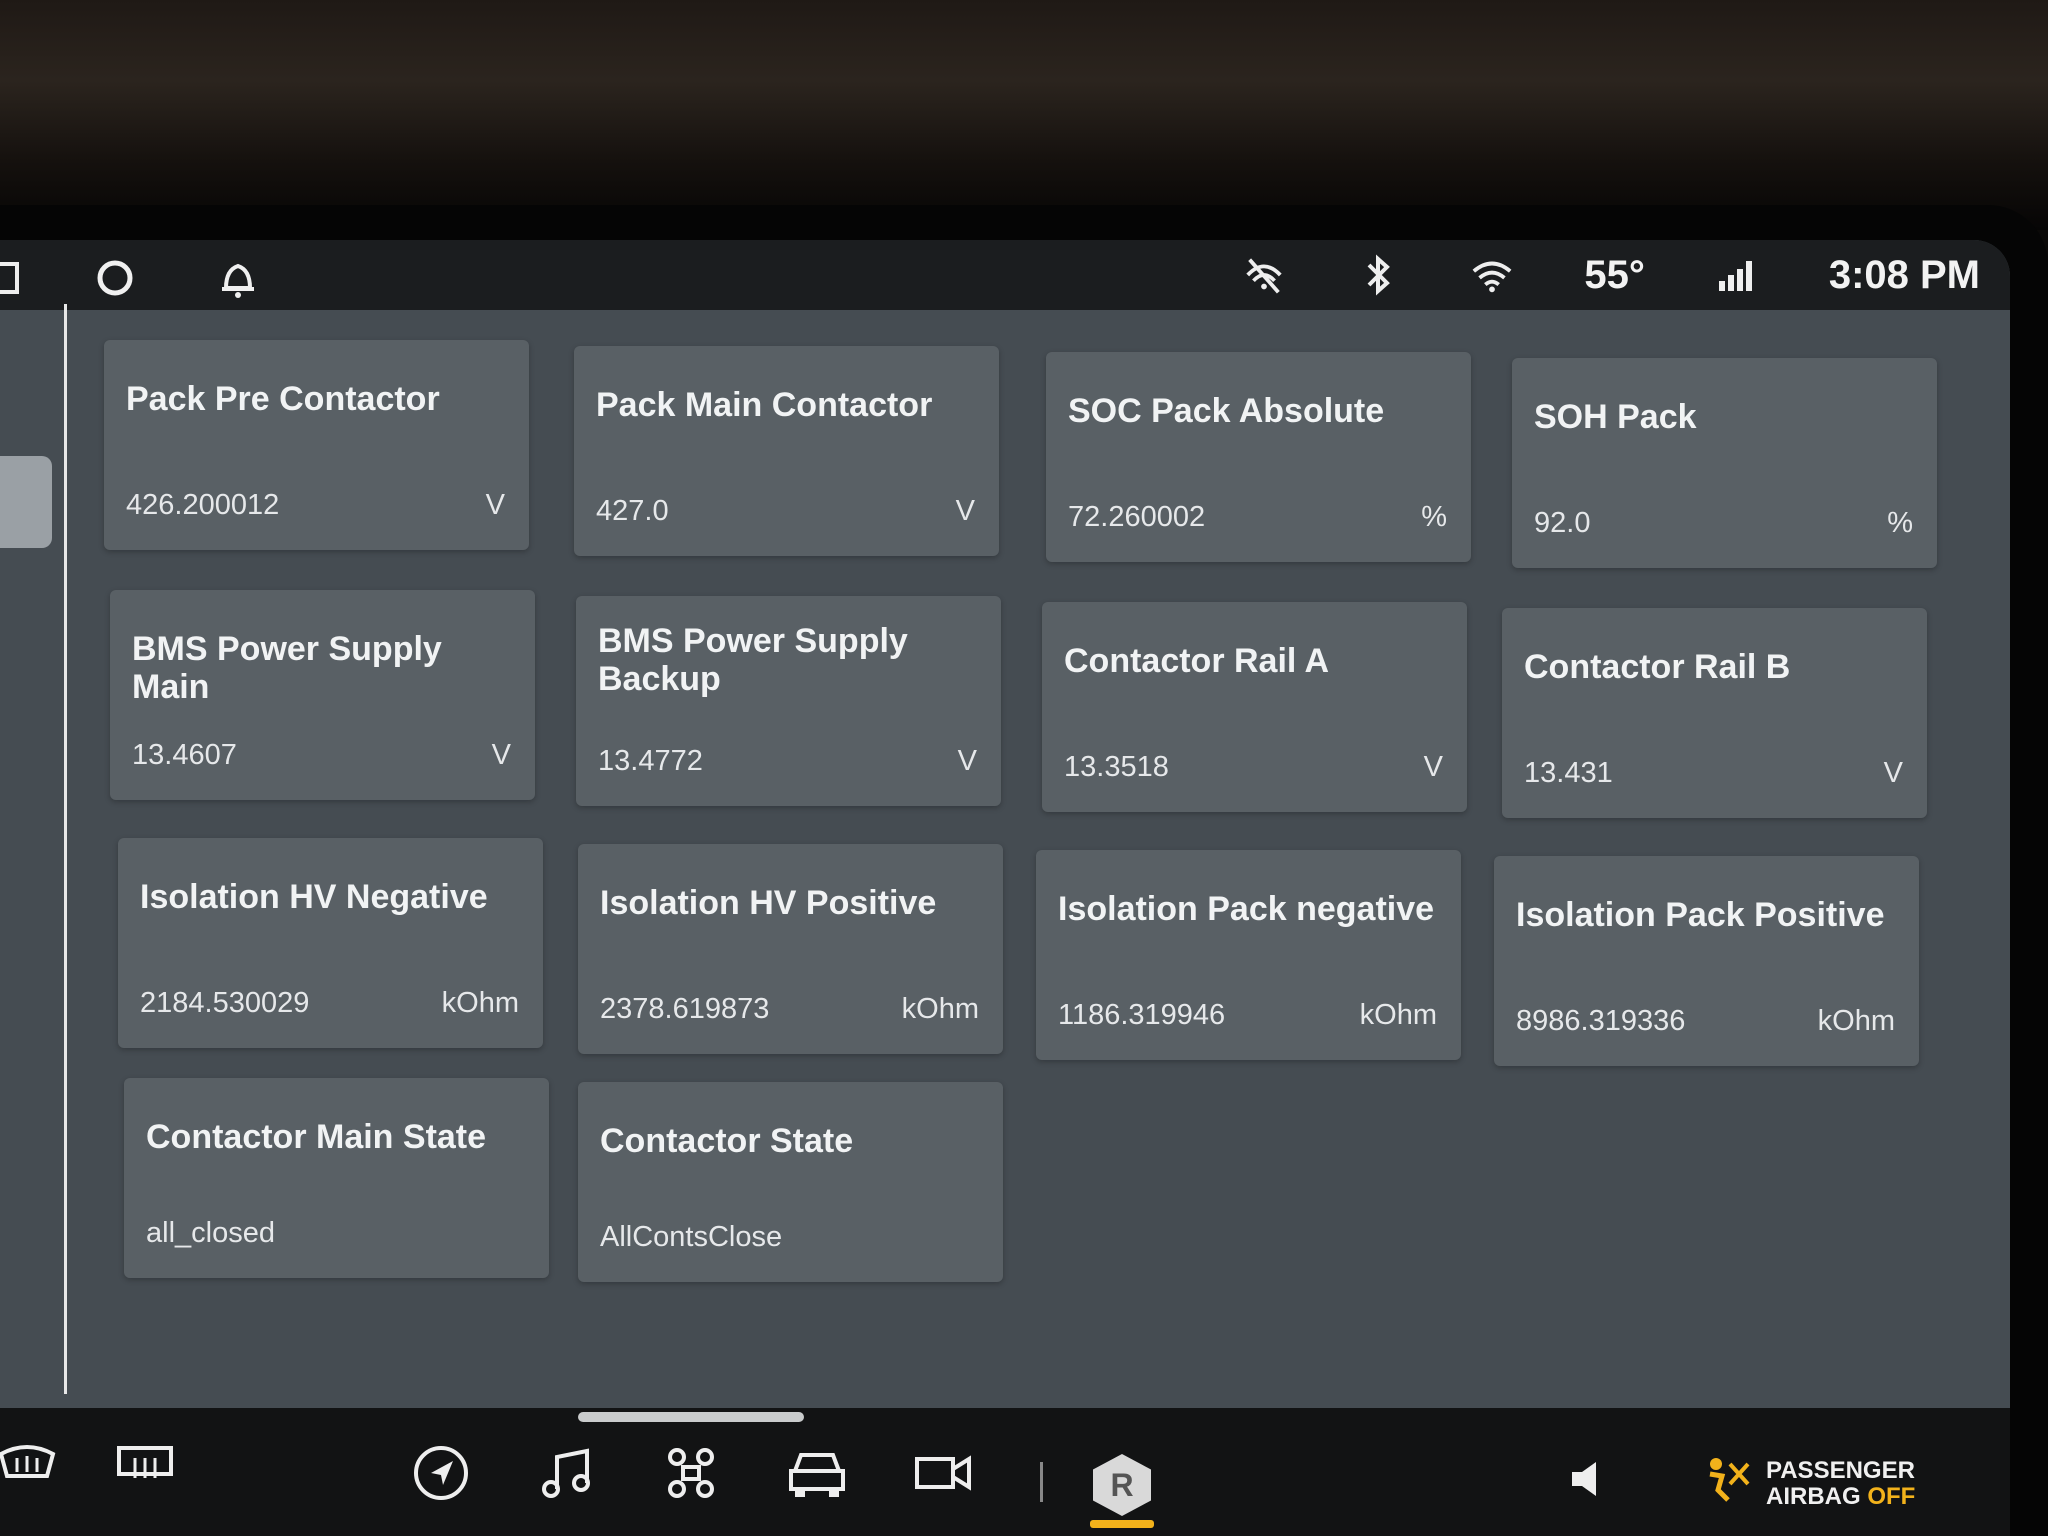  I want to click on tile-title: Contactor Rail B, so click(1657, 667).